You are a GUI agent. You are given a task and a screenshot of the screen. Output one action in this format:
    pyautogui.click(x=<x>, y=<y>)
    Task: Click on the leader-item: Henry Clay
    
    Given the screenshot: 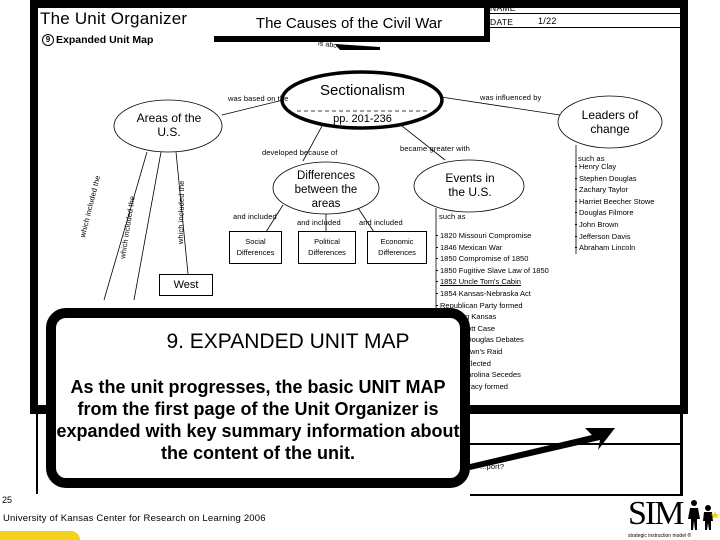 What is the action you would take?
    pyautogui.click(x=614, y=167)
    